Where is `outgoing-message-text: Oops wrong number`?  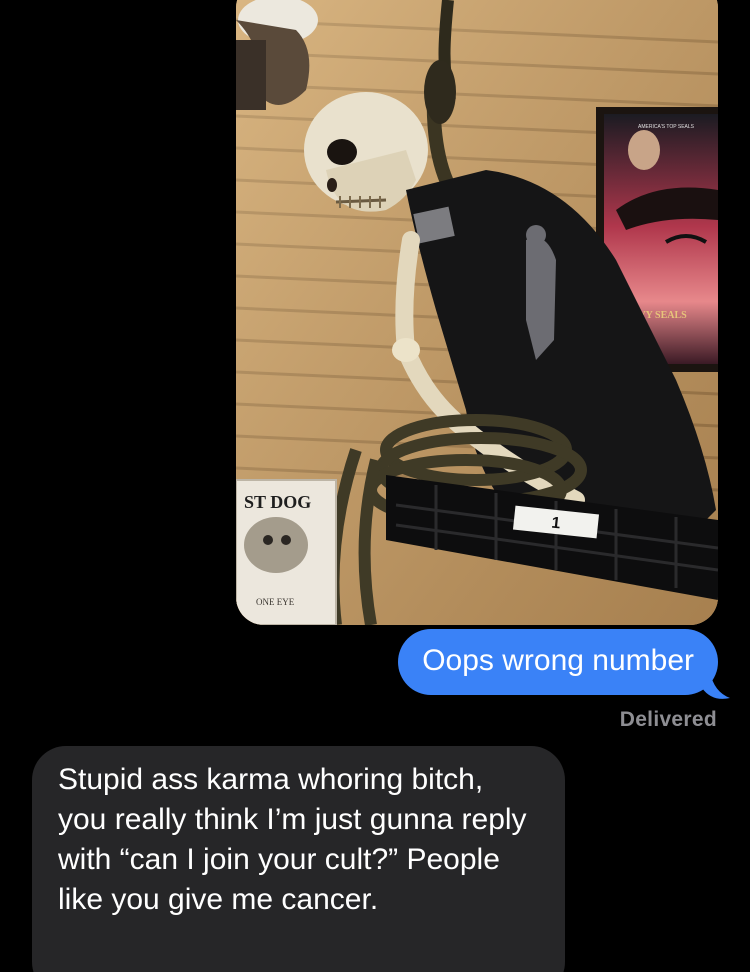
outgoing-message-text: Oops wrong number is located at coordinates (558, 660).